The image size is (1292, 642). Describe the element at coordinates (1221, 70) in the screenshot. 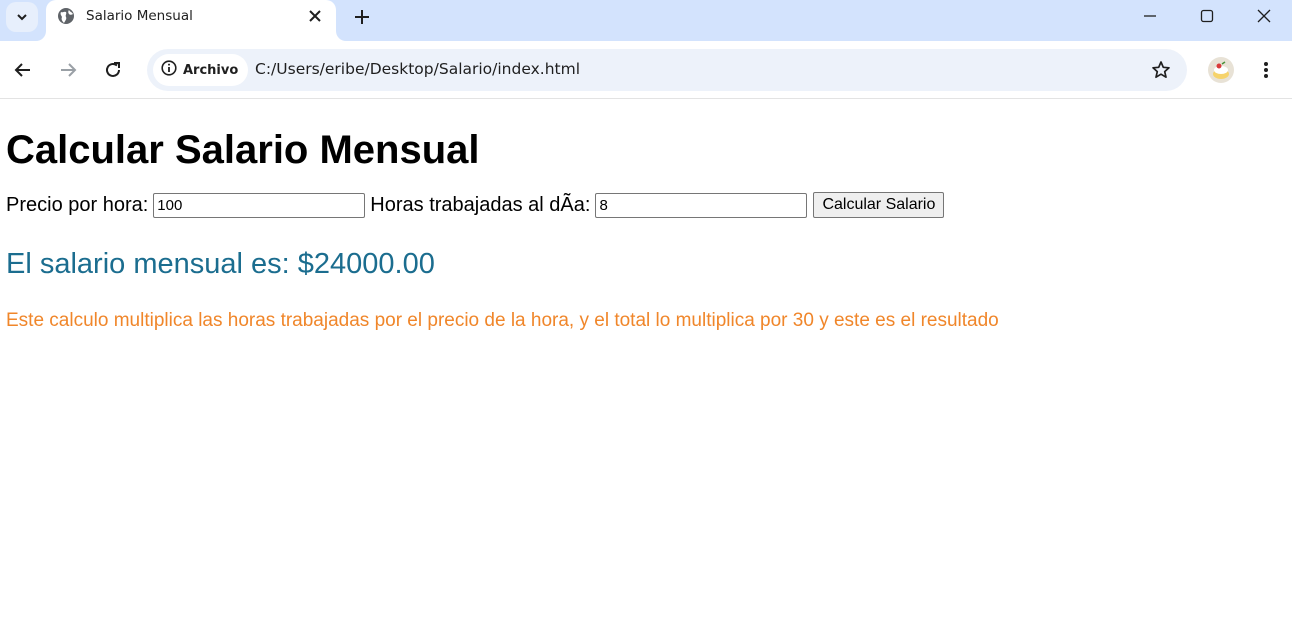

I see `profile-avatar-icon` at that location.